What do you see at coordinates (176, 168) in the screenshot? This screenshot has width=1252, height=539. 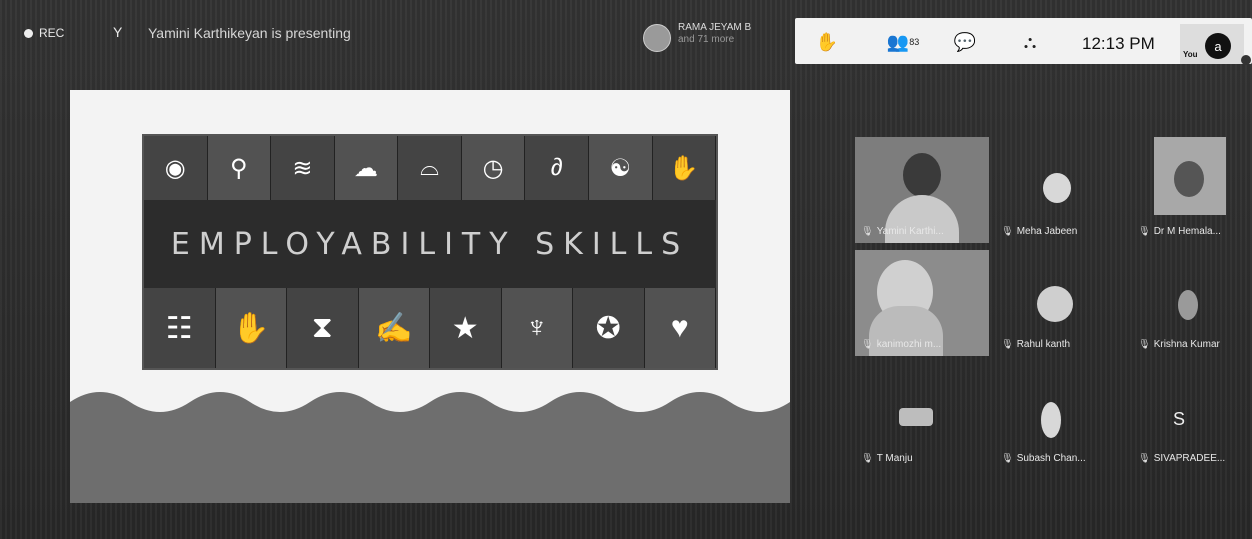 I see `eye-icon: ◉` at bounding box center [176, 168].